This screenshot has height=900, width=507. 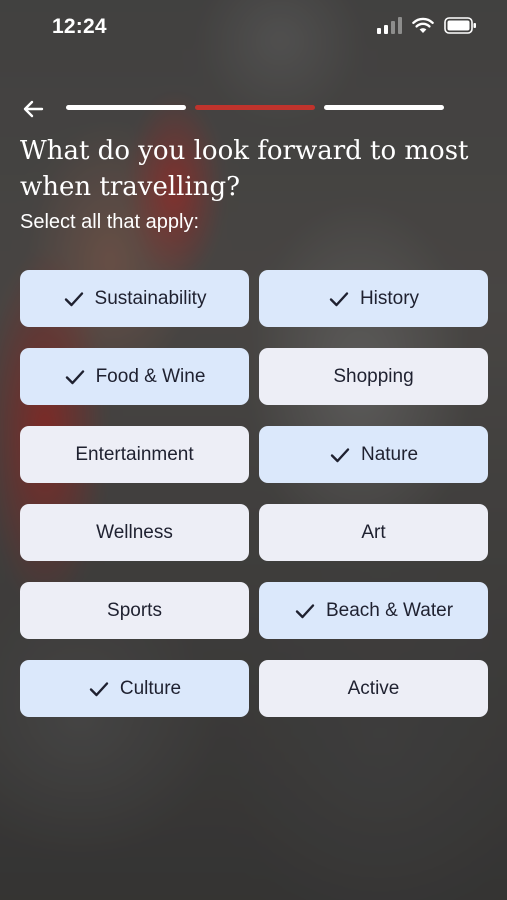 I want to click on status-time: 12:24, so click(x=79, y=26).